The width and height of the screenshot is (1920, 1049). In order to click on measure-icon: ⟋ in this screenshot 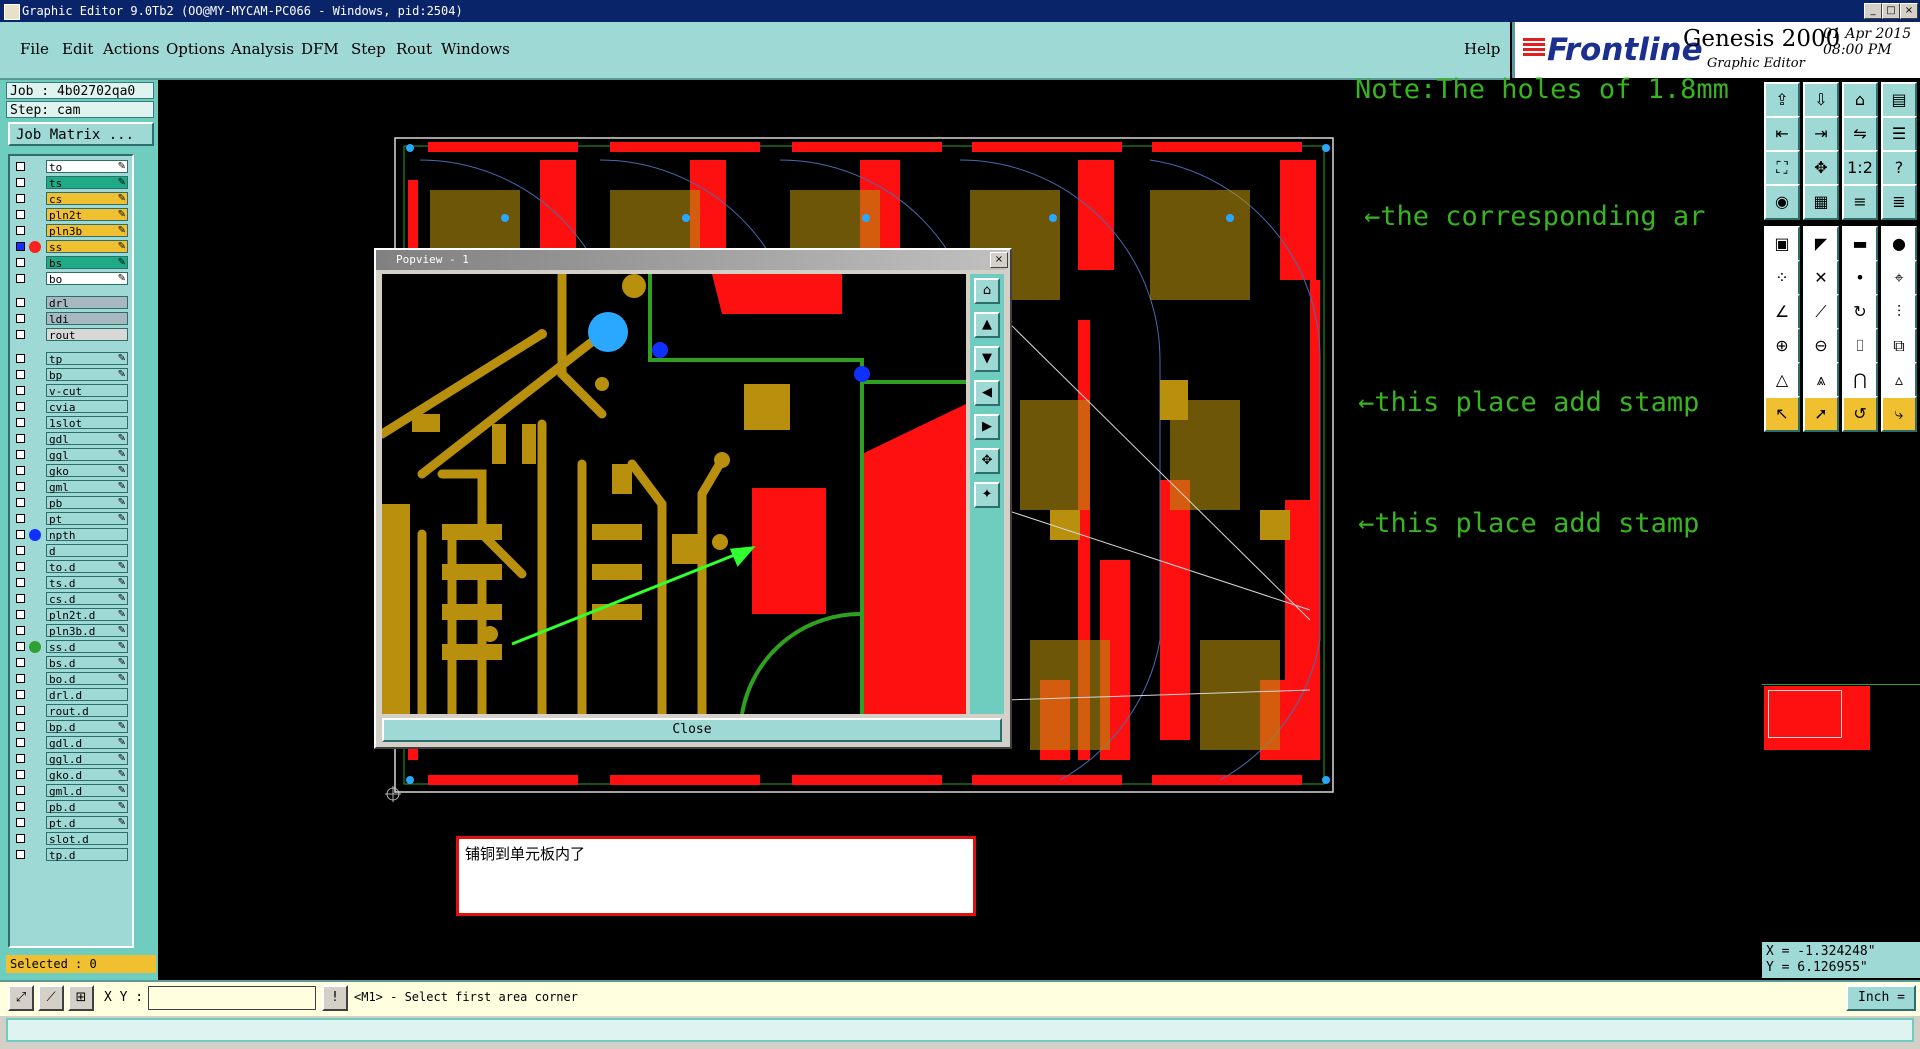, I will do `click(51, 998)`.